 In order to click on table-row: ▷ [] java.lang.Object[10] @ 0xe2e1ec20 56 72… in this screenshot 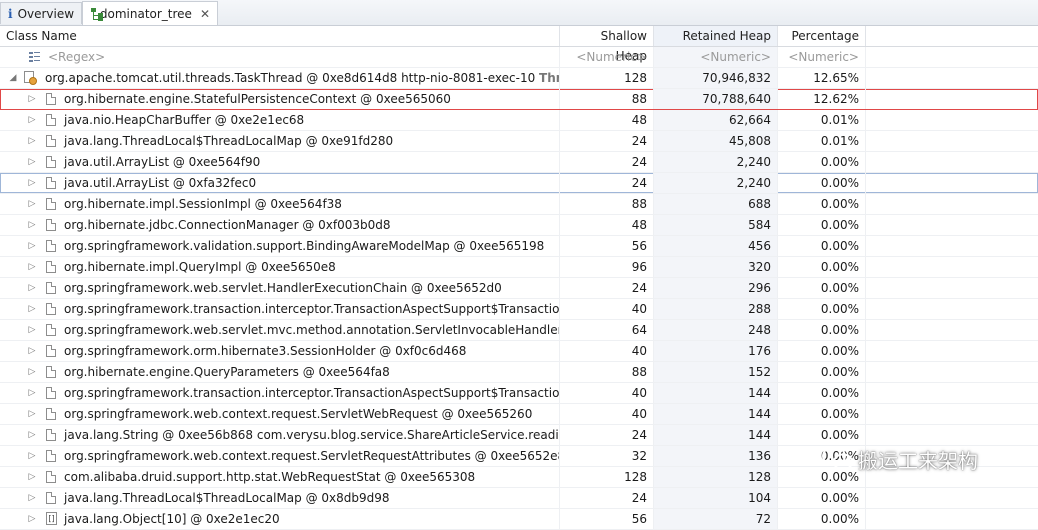, I will do `click(519, 519)`.